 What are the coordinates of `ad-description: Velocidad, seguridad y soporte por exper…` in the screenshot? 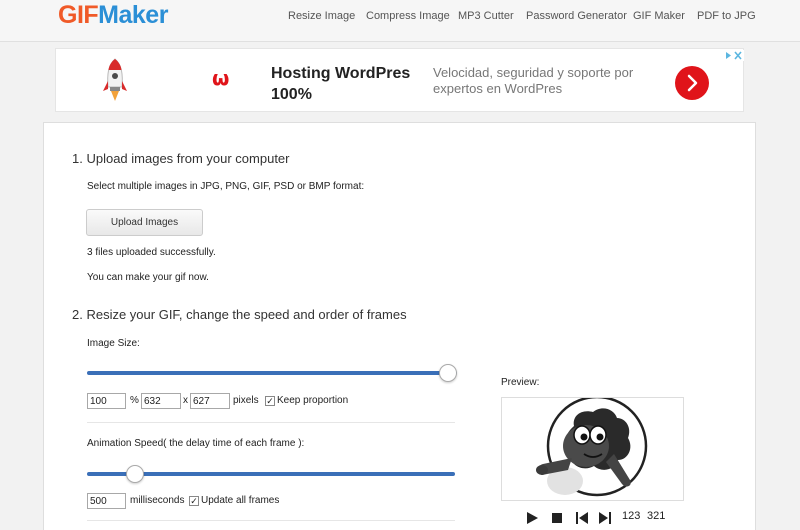 It's located at (533, 80).